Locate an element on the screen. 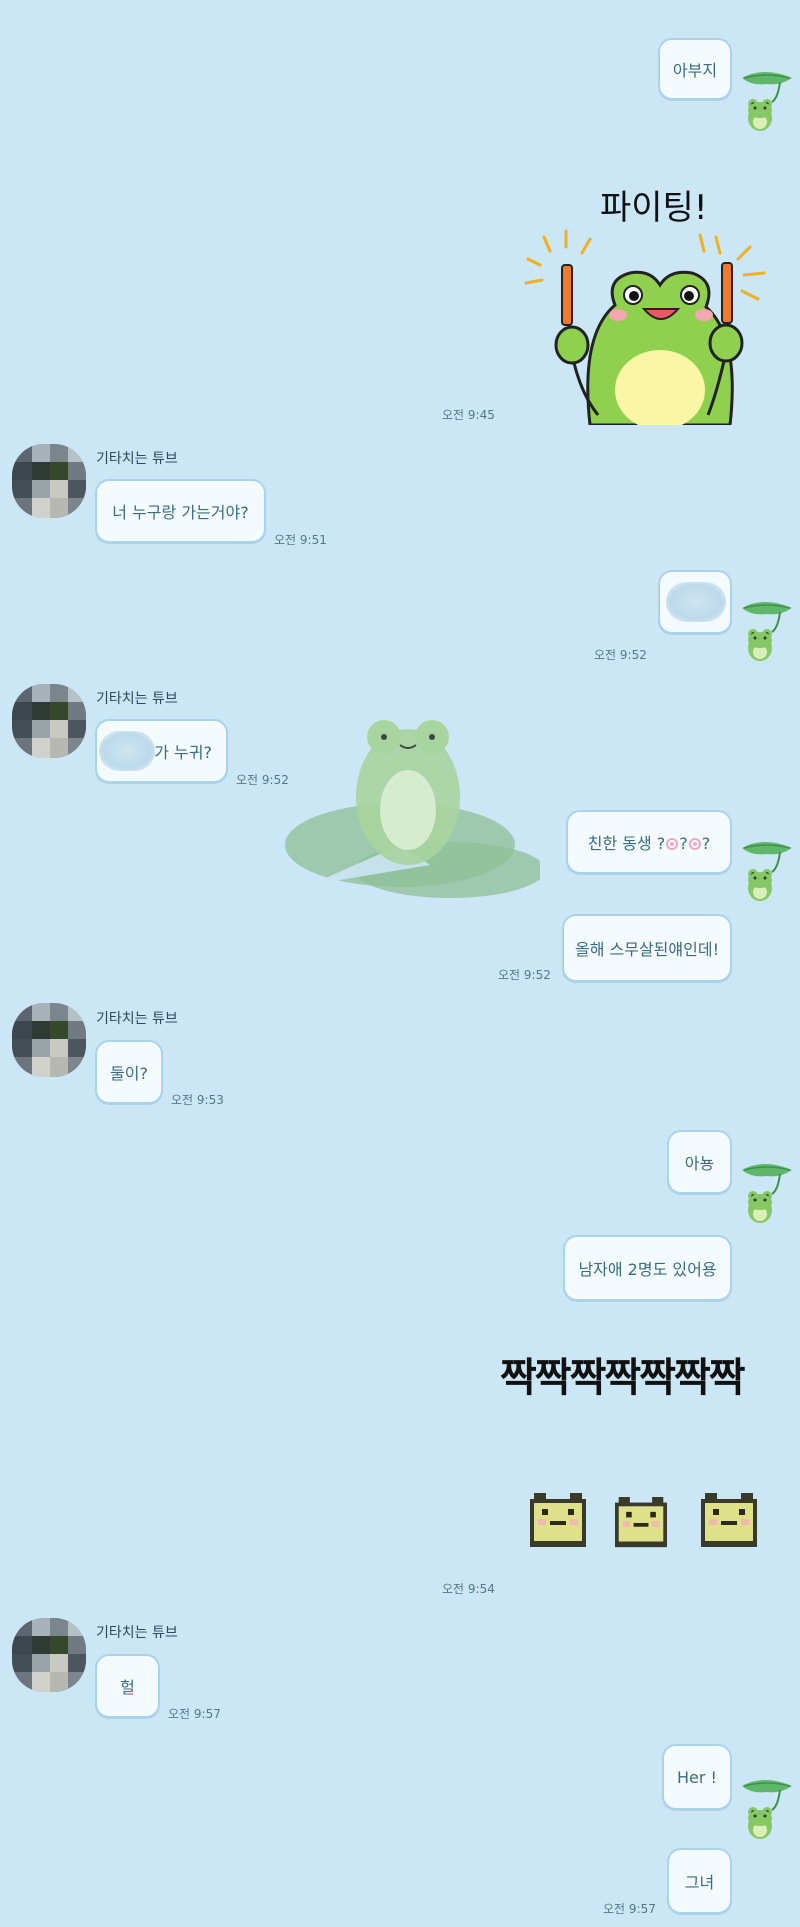  lilypad-frog-watermark is located at coordinates (412, 809).